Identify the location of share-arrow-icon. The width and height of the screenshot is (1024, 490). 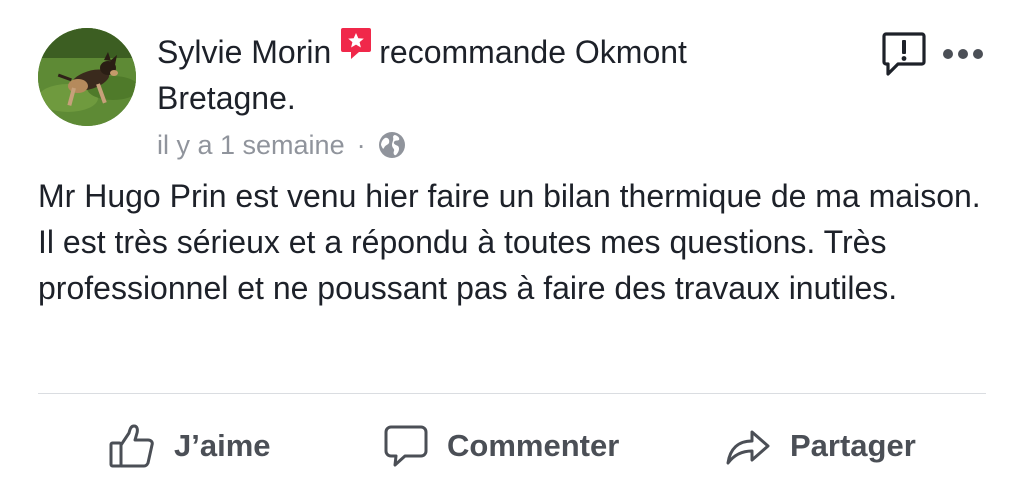
(748, 447).